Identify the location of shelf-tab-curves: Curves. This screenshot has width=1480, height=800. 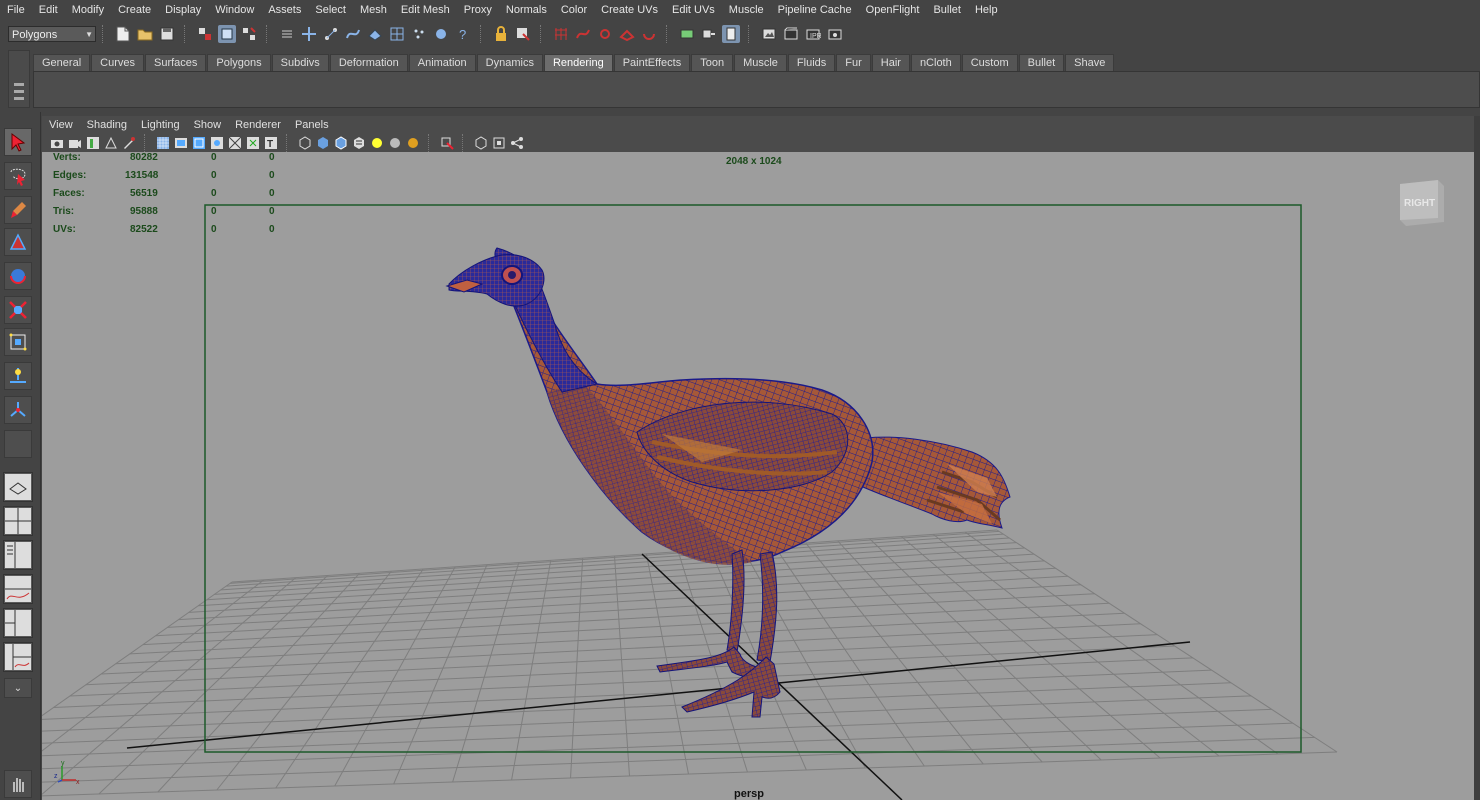
(117, 63).